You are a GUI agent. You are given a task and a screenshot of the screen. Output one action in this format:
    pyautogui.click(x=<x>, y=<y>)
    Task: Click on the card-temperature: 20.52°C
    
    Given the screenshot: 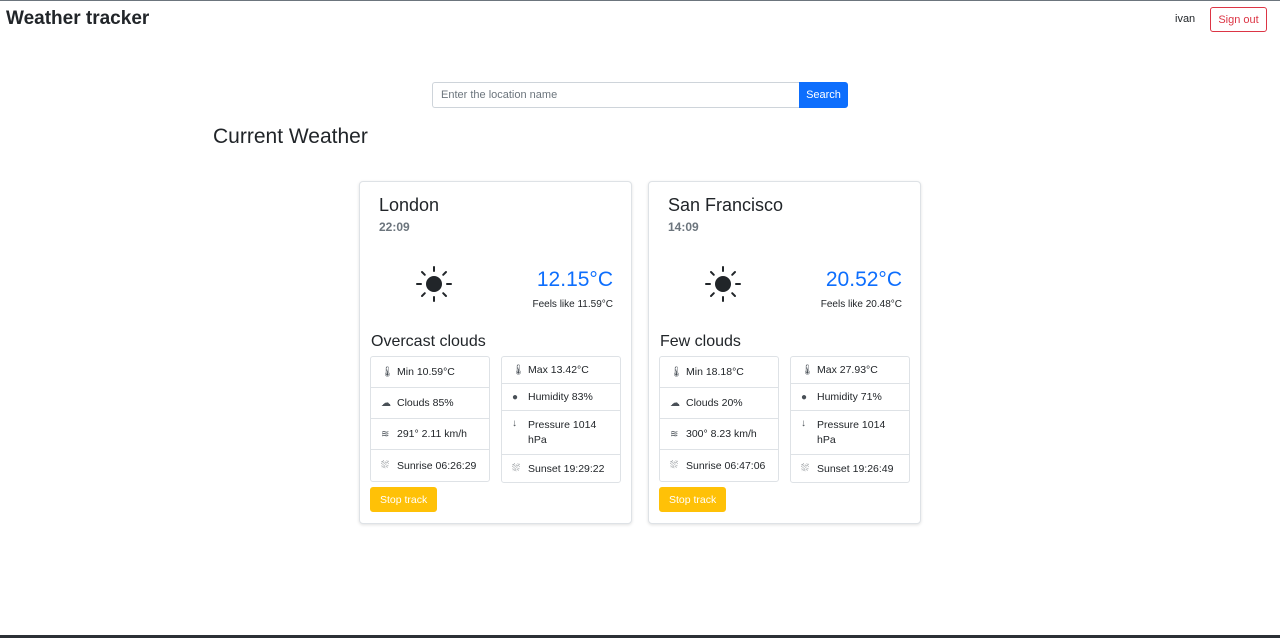 What is the action you would take?
    pyautogui.click(x=863, y=279)
    